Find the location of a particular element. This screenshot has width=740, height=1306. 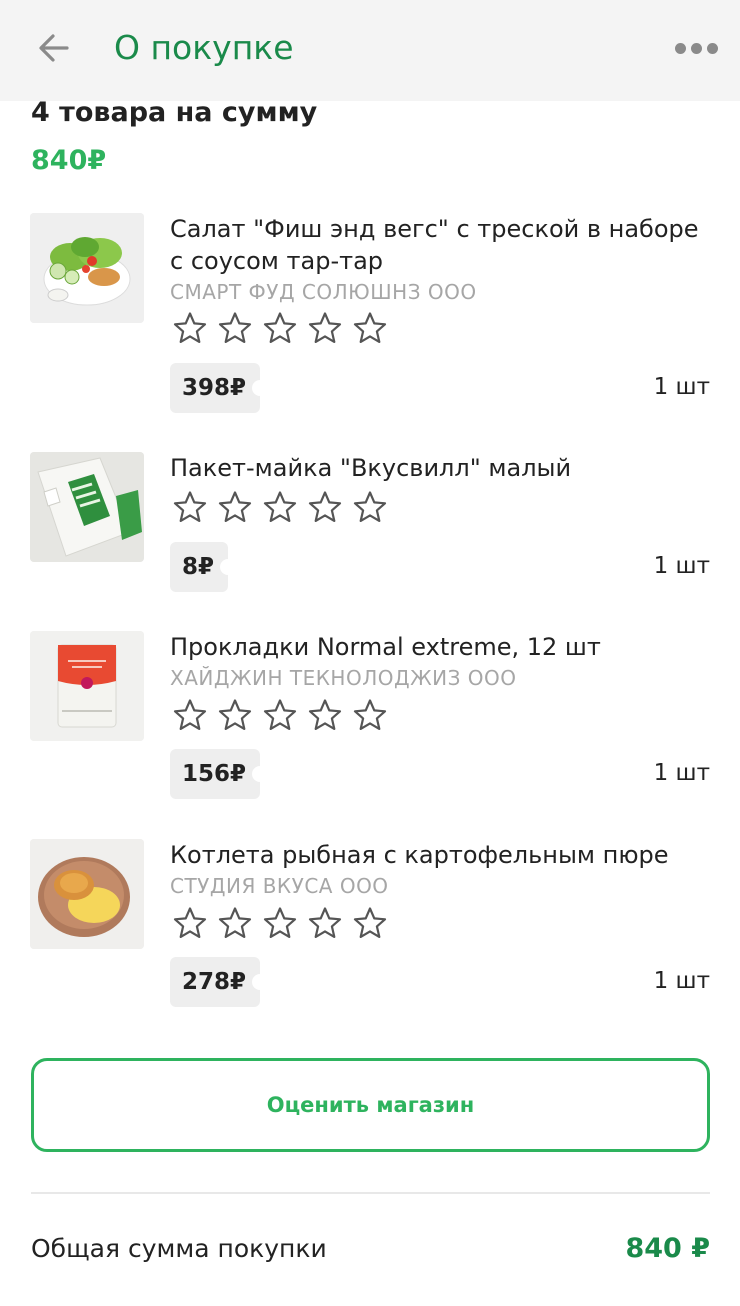

product-image-bag is located at coordinates (87, 507).